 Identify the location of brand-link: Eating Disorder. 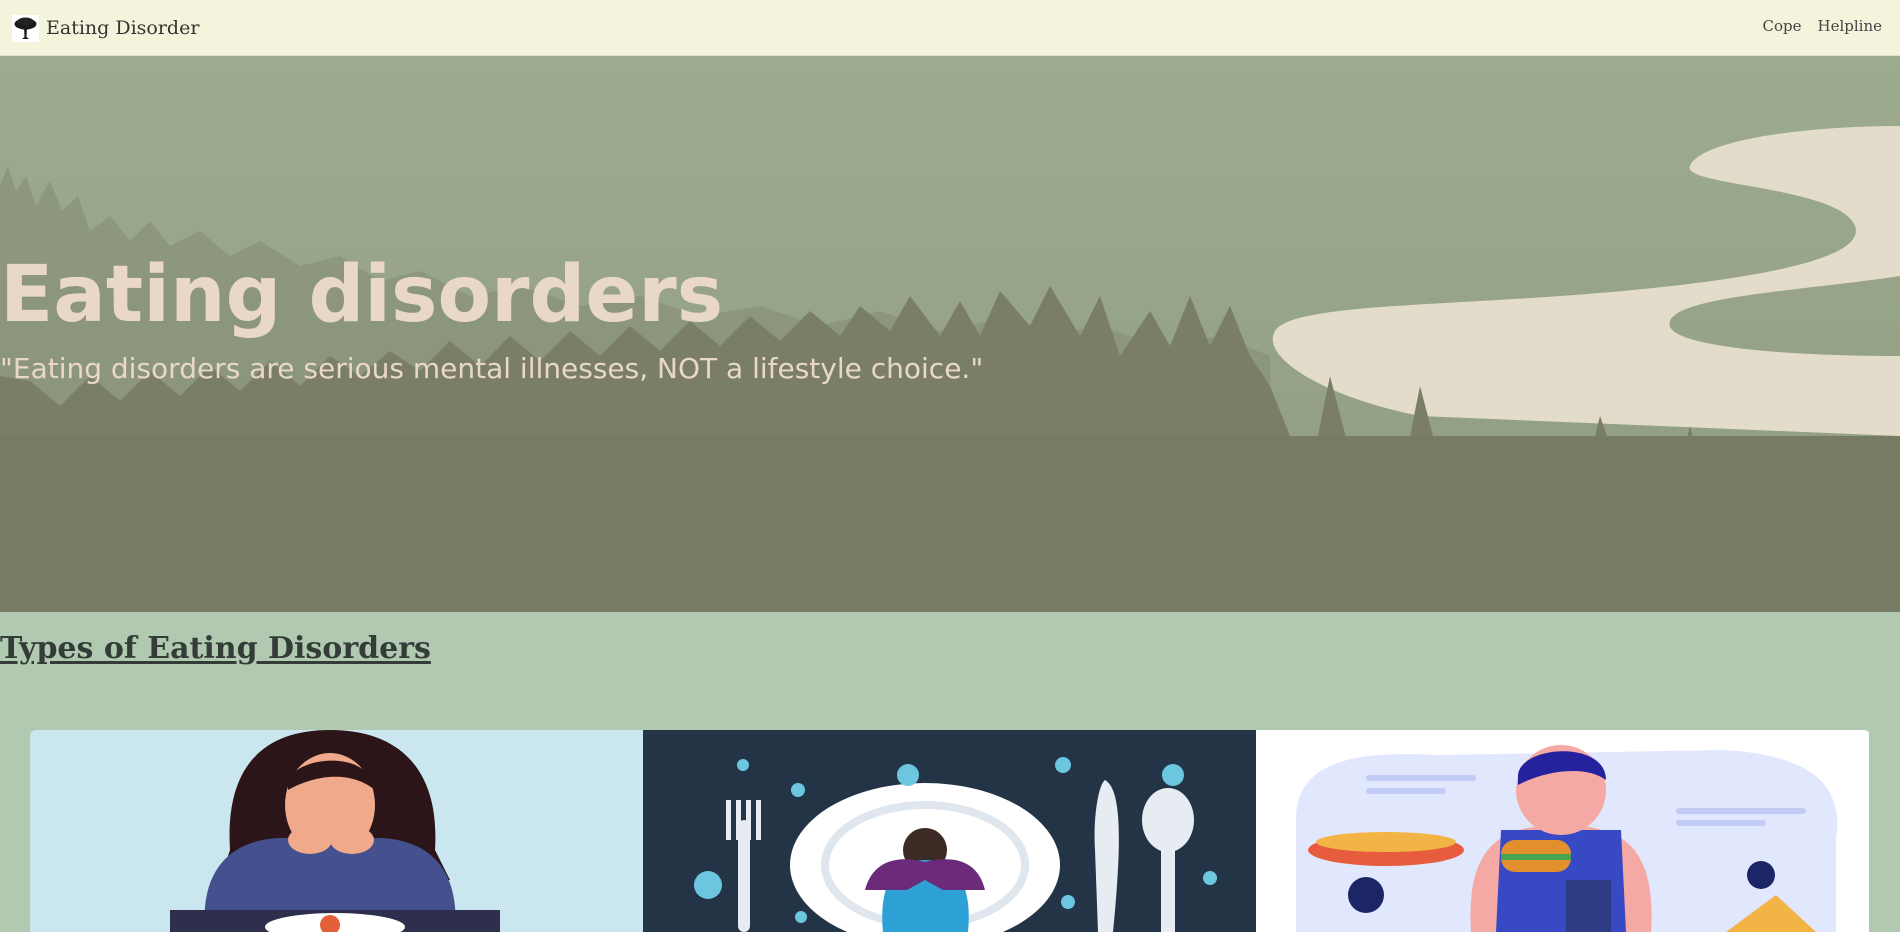
(105, 28).